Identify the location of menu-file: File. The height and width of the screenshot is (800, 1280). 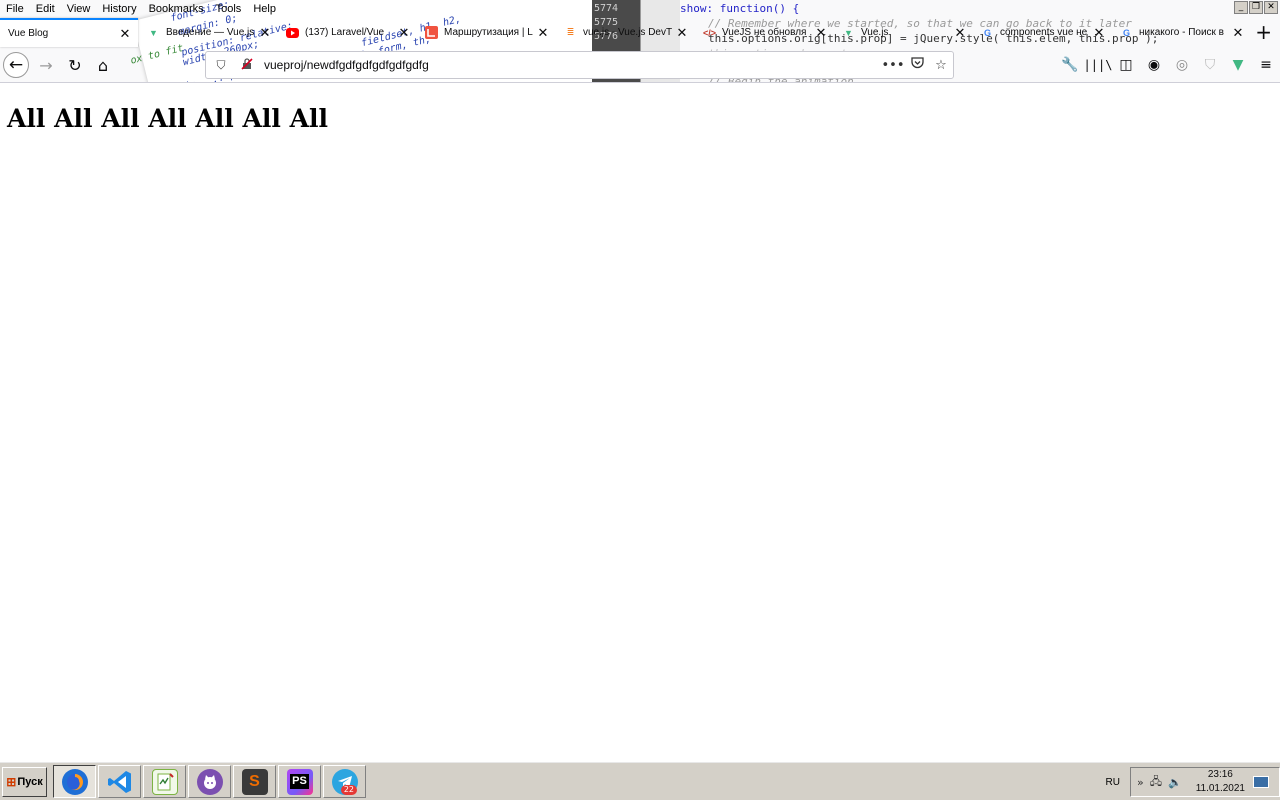
(15, 9).